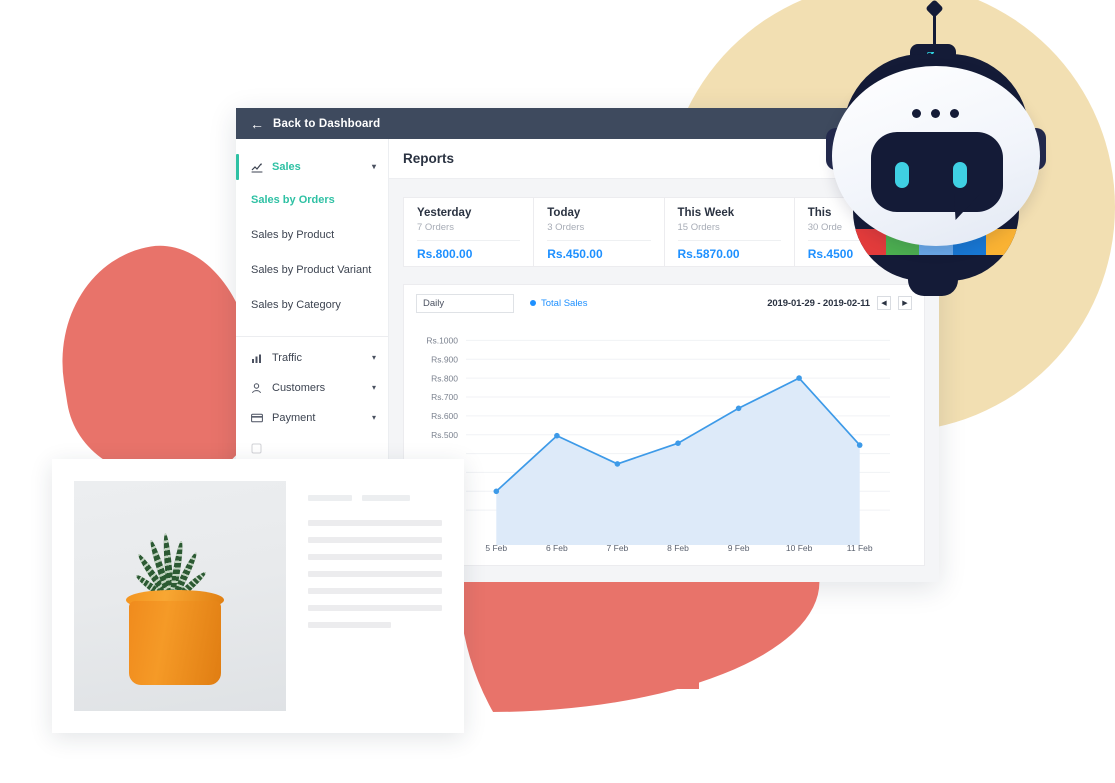 This screenshot has height=783, width=1115. I want to click on stat-card-yesterday: Yesterday 7 Orders Rs.800.00, so click(469, 232).